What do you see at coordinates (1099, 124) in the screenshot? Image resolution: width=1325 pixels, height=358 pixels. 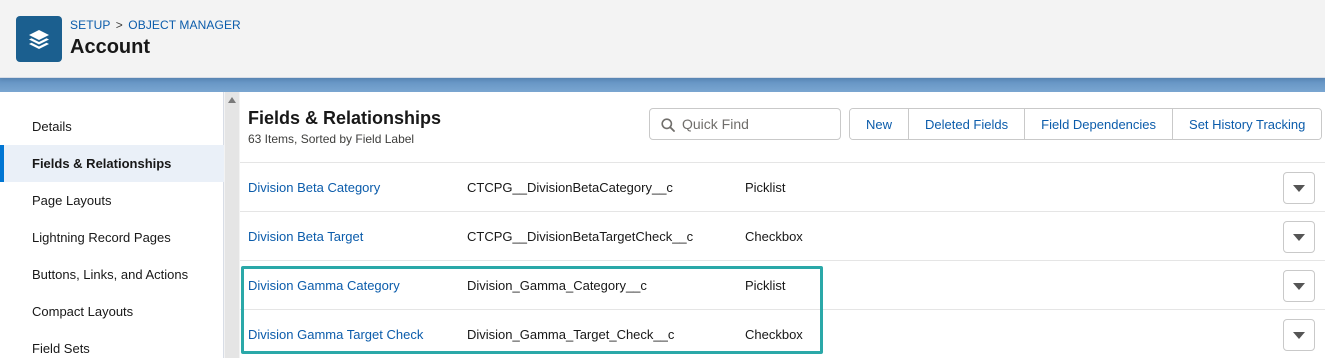 I see `field-dependencies-button: Field Dependencies` at bounding box center [1099, 124].